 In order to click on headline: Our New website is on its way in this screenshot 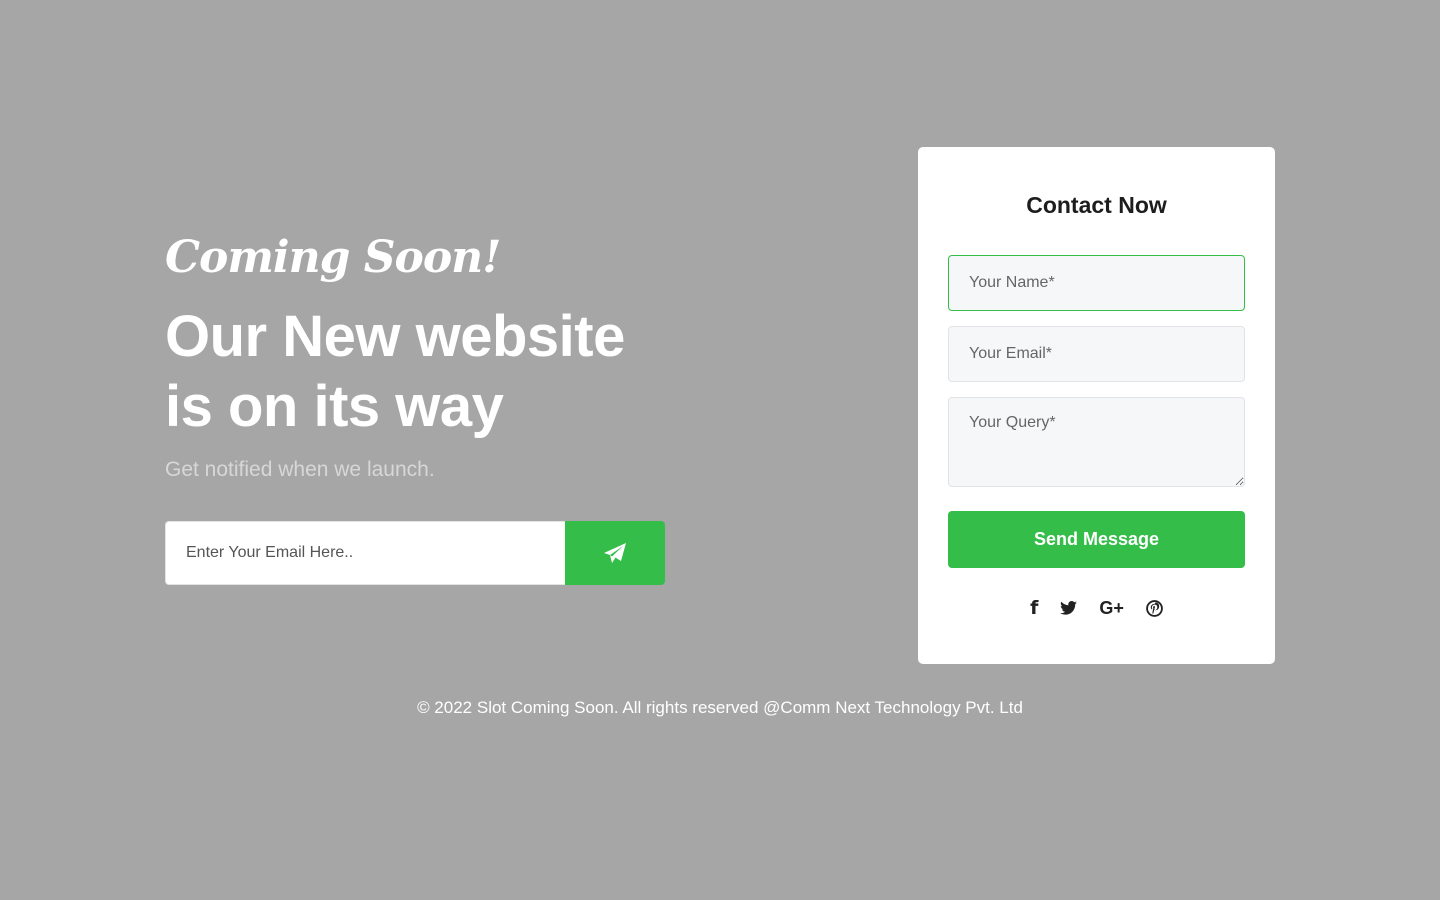, I will do `click(445, 372)`.